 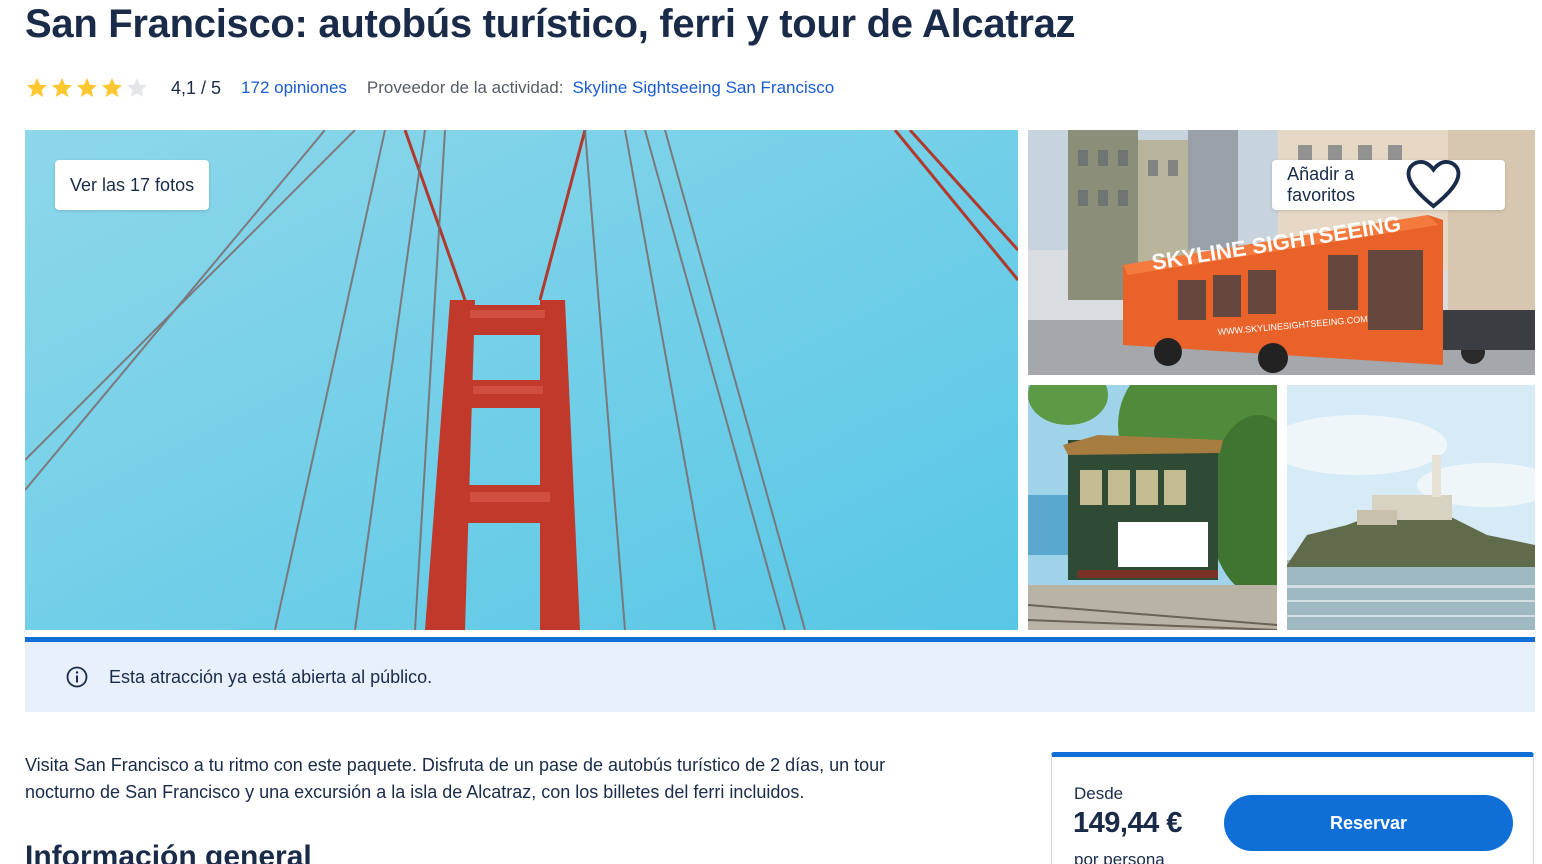 I want to click on rating-score: 4,1 / 5, so click(x=196, y=87).